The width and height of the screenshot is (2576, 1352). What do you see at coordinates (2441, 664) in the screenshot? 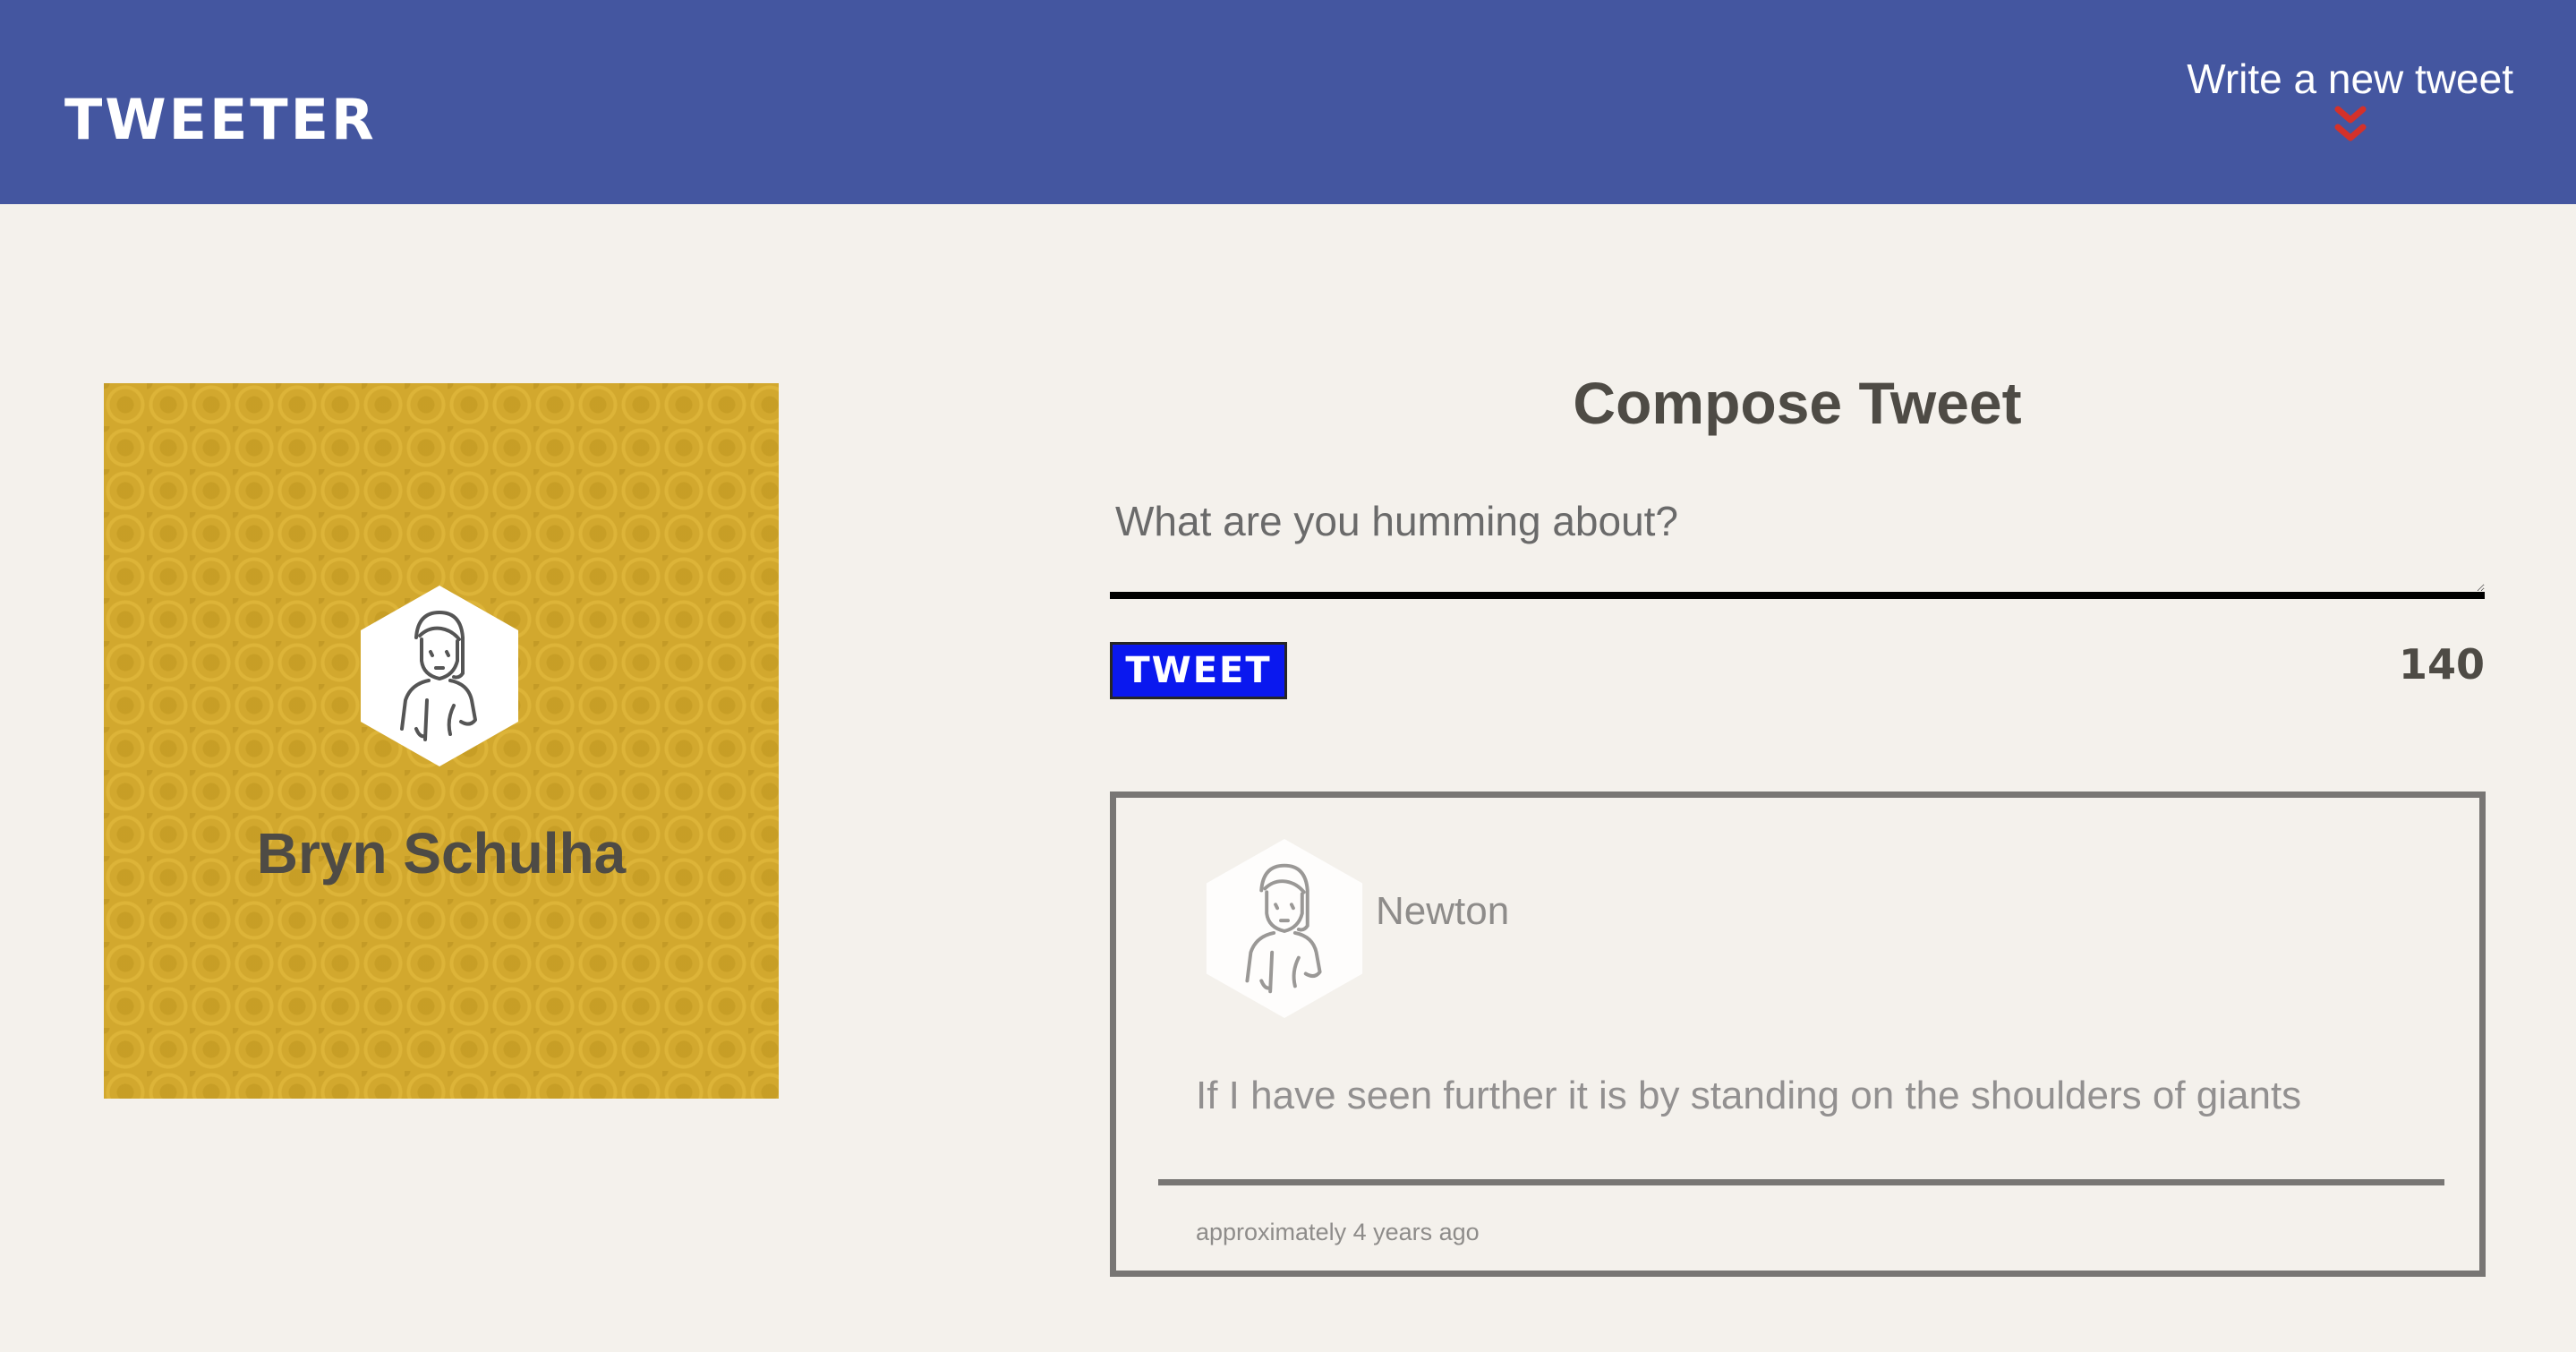
I see `character-counter: 140` at bounding box center [2441, 664].